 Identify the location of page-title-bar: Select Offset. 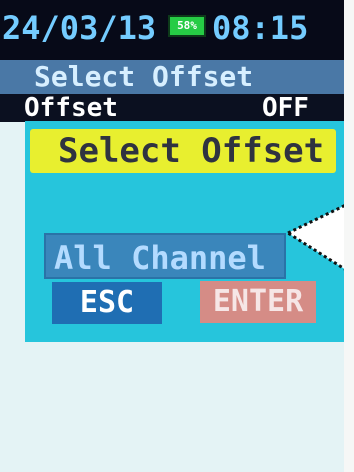
(172, 77).